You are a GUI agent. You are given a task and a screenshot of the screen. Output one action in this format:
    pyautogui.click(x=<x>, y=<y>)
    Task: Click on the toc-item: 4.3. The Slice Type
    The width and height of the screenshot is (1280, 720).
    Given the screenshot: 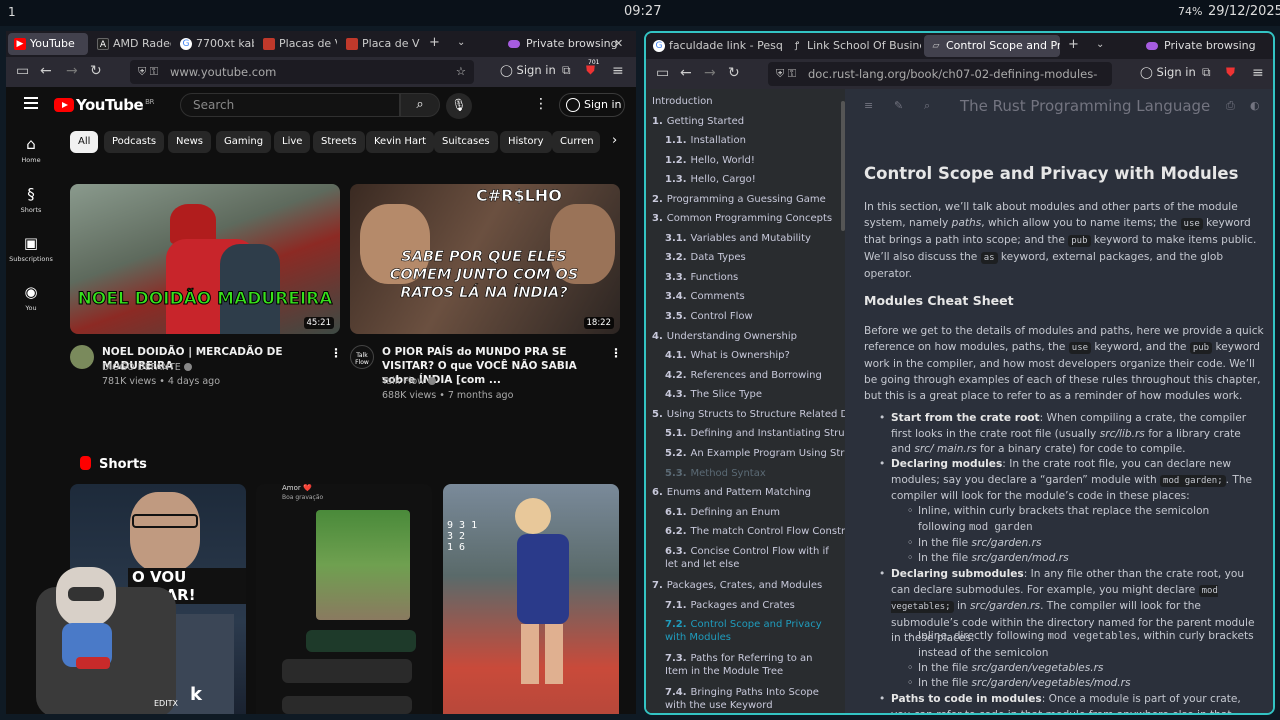 What is the action you would take?
    pyautogui.click(x=713, y=394)
    